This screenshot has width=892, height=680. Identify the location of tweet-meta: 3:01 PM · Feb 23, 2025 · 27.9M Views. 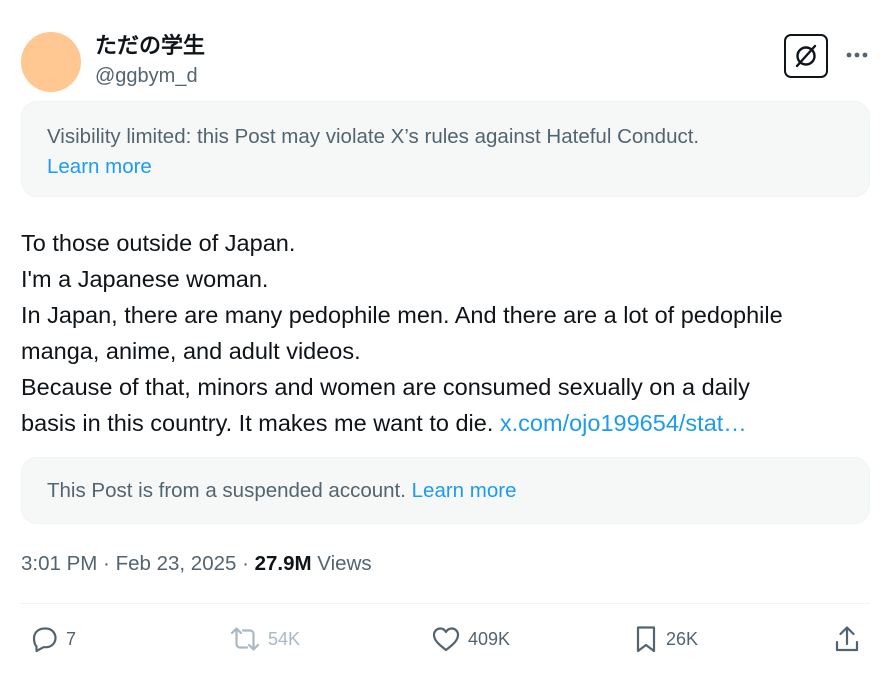
(196, 564).